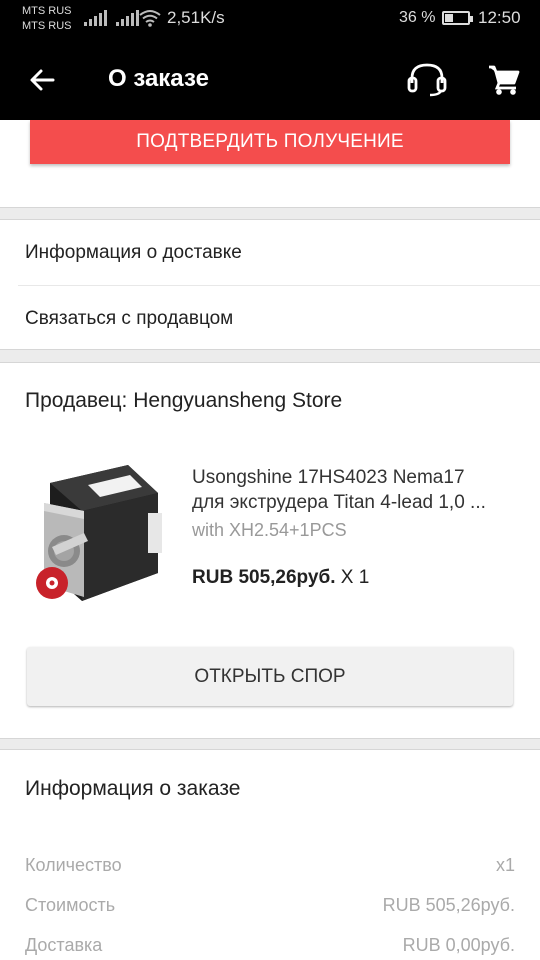 The image size is (540, 960). I want to click on open-dispute-button: ОТКРЫТЬ СПОР, so click(270, 676).